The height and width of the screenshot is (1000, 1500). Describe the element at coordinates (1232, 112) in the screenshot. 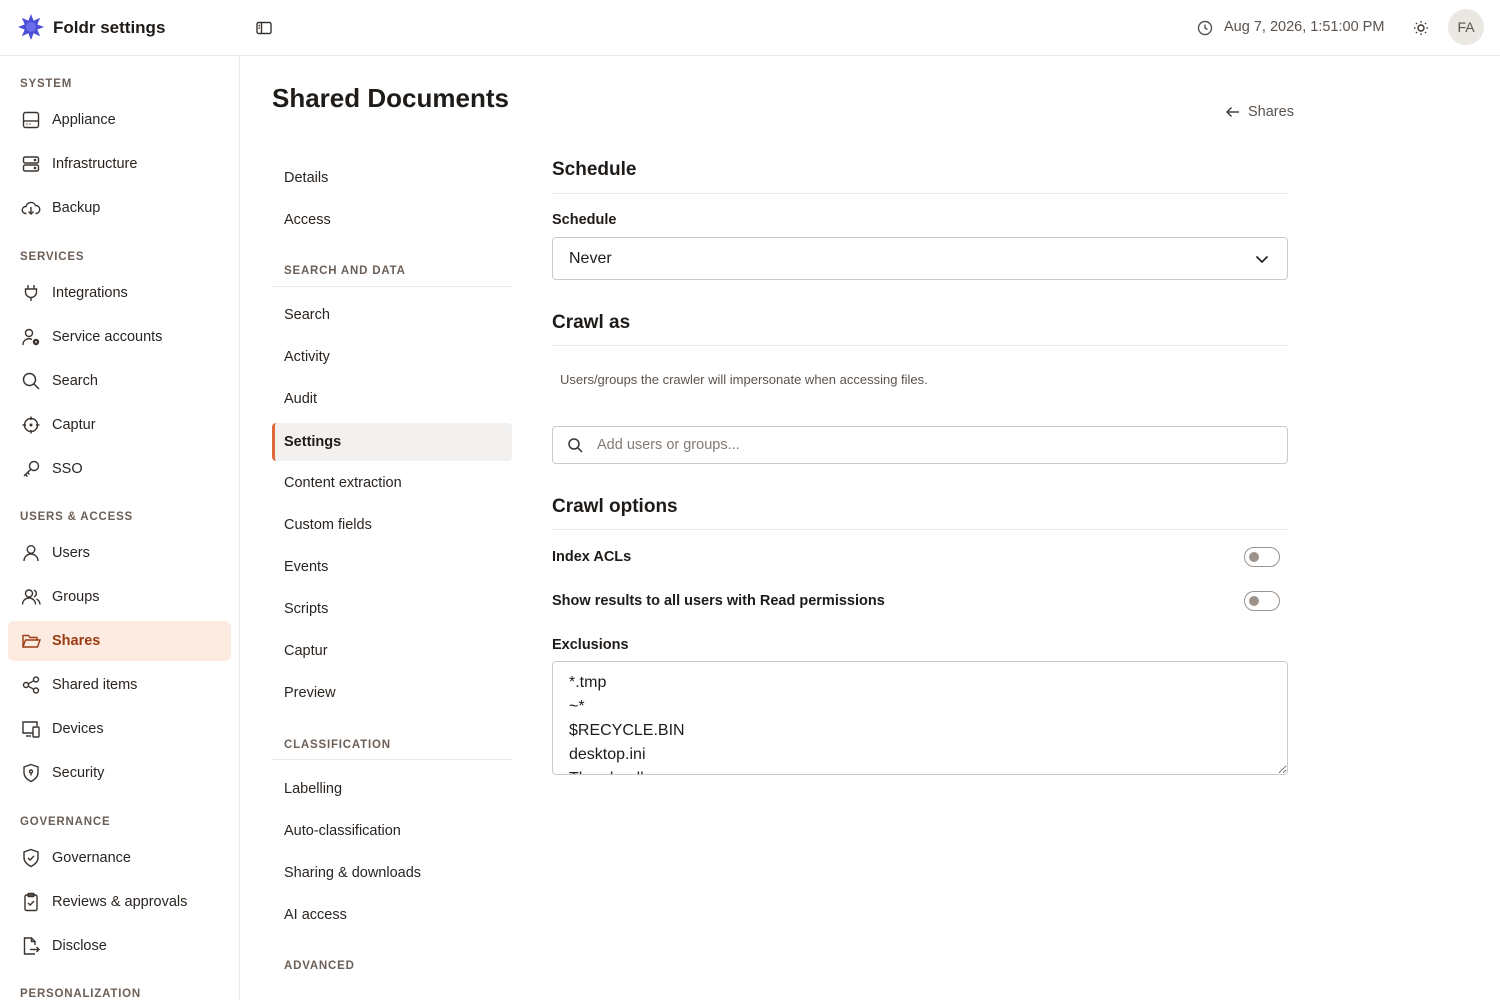

I see `arrow-left-icon` at that location.